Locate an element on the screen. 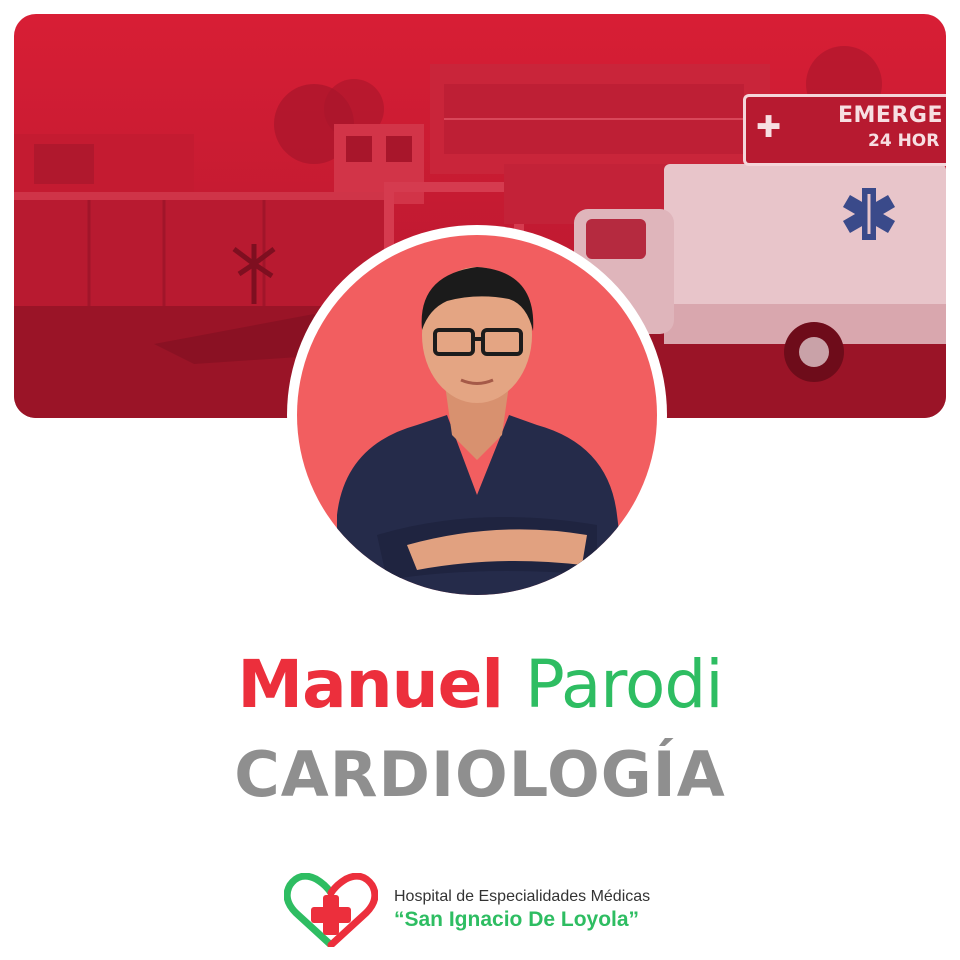 The width and height of the screenshot is (960, 960). emergency-sign-hours: 24 HOR is located at coordinates (904, 141).